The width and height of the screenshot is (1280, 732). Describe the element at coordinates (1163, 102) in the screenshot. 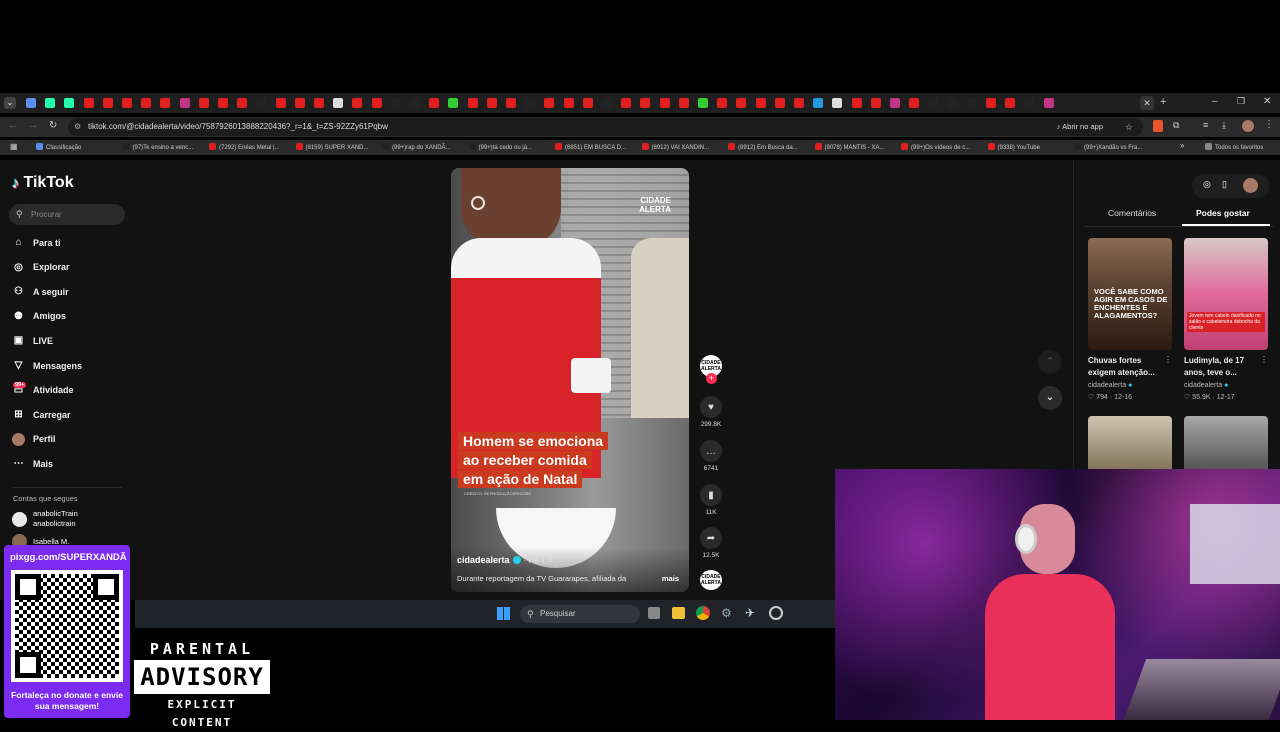

I see `new-tab-button: +` at that location.